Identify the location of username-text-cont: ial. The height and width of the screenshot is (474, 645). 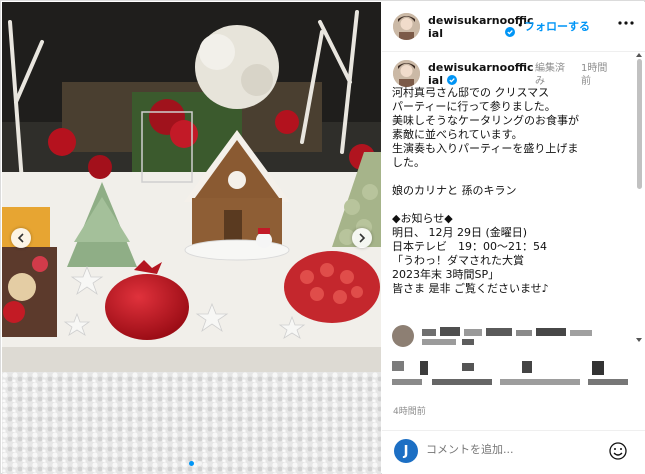
(435, 33).